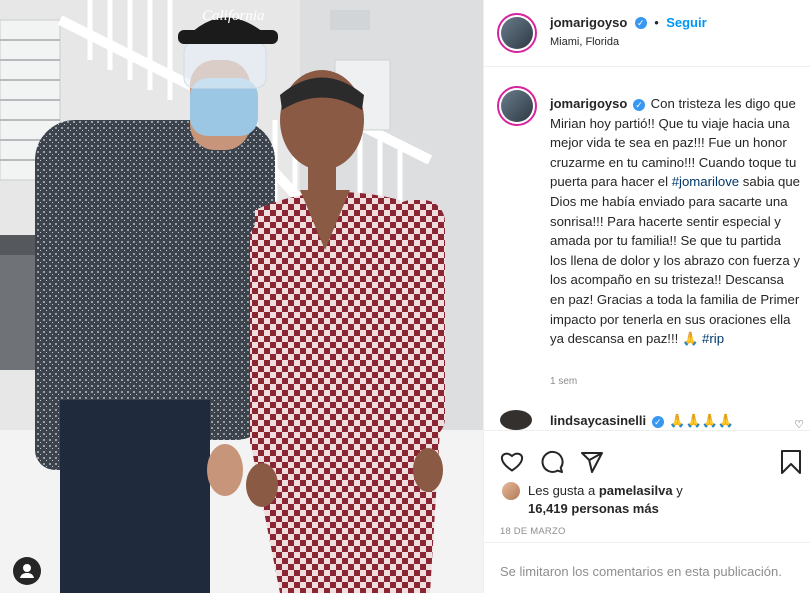 The image size is (810, 594). Describe the element at coordinates (592, 462) in the screenshot. I see `share-icon` at that location.